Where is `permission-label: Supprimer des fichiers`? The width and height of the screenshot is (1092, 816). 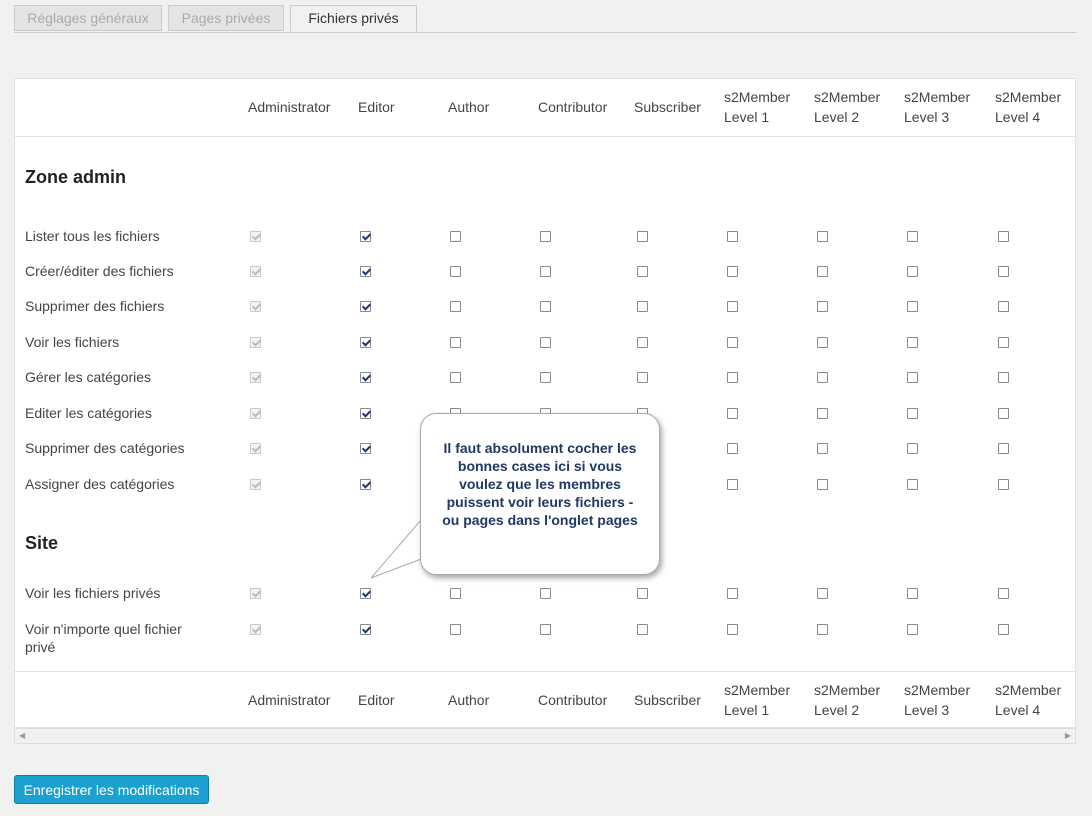 permission-label: Supprimer des fichiers is located at coordinates (95, 306).